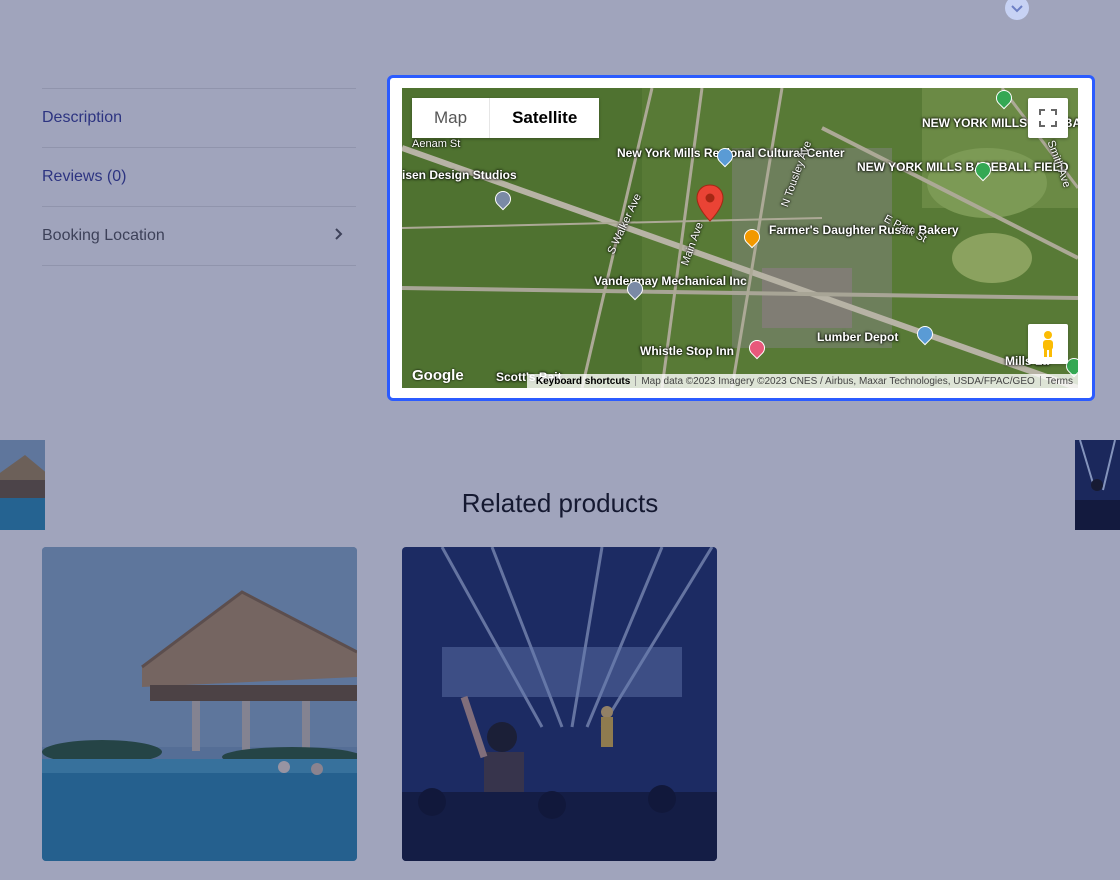 Image resolution: width=1120 pixels, height=880 pixels. I want to click on related-product-concert-image, so click(559, 704).